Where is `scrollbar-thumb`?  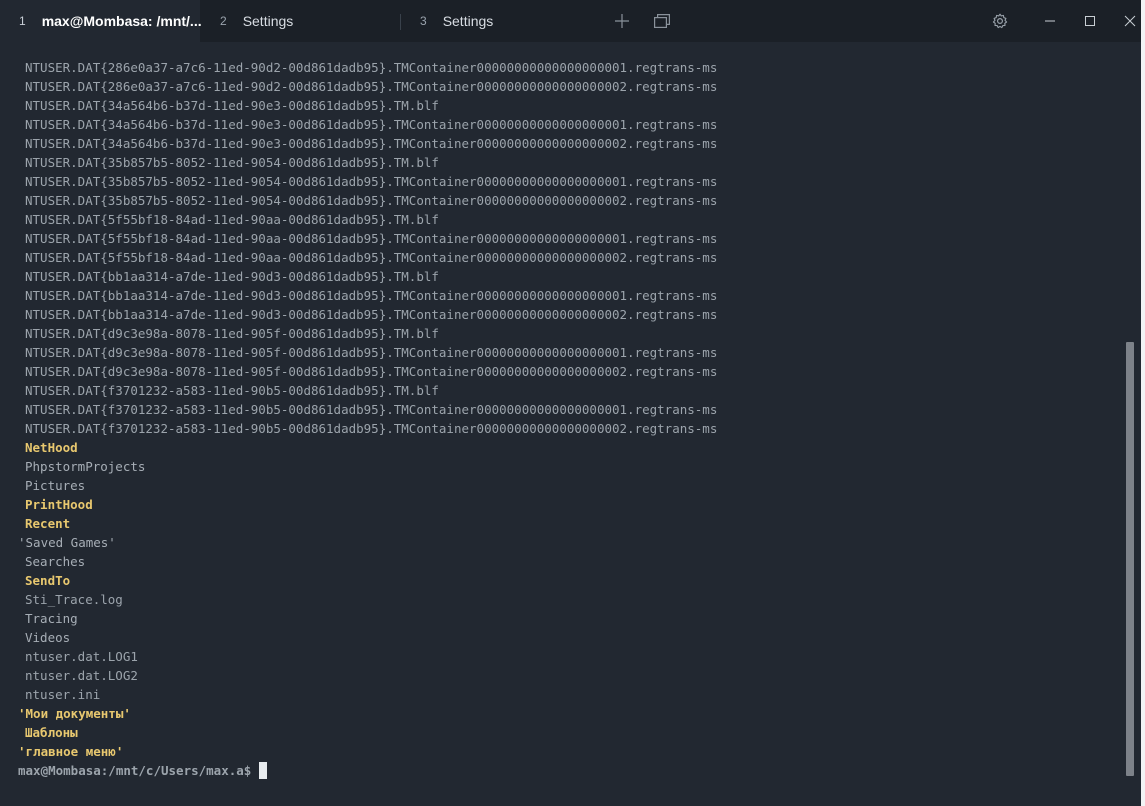
scrollbar-thumb is located at coordinates (1130, 559).